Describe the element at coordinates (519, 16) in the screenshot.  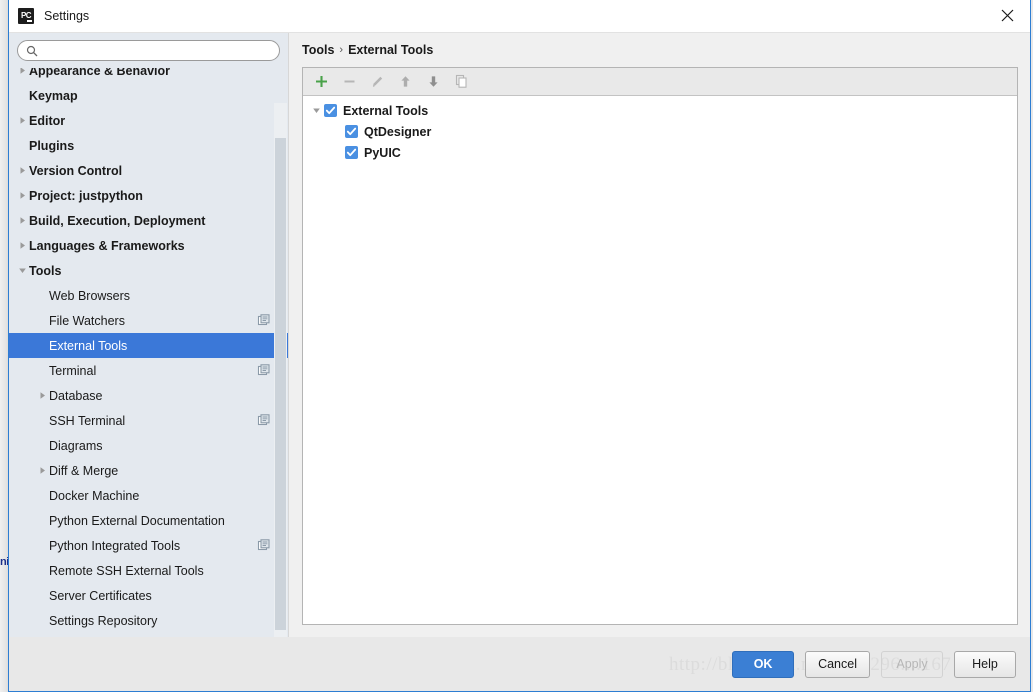
I see `title-bar: PC Settings` at that location.